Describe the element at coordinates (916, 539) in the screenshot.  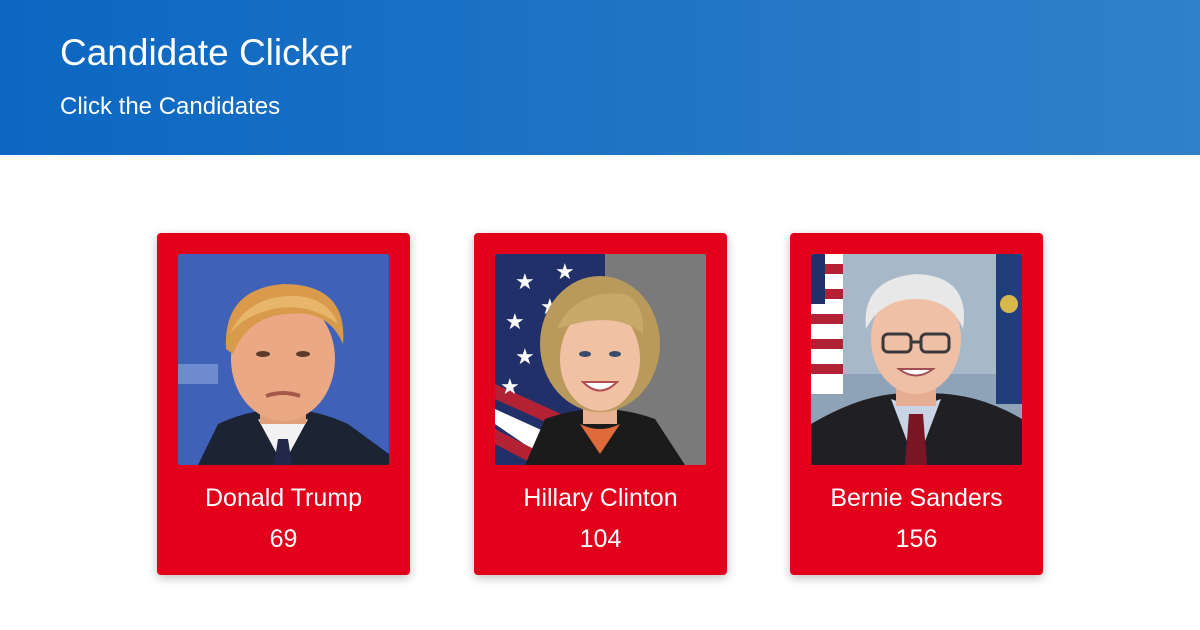
I see `candidate-click-count: 156` at that location.